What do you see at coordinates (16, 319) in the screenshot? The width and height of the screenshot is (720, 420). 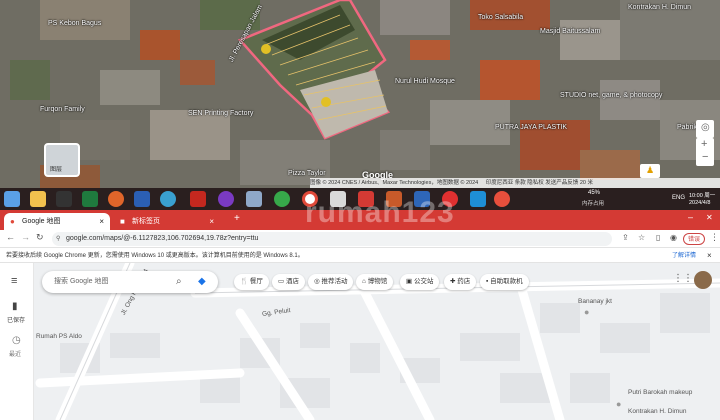 I see `saved-label: 已保存` at bounding box center [16, 319].